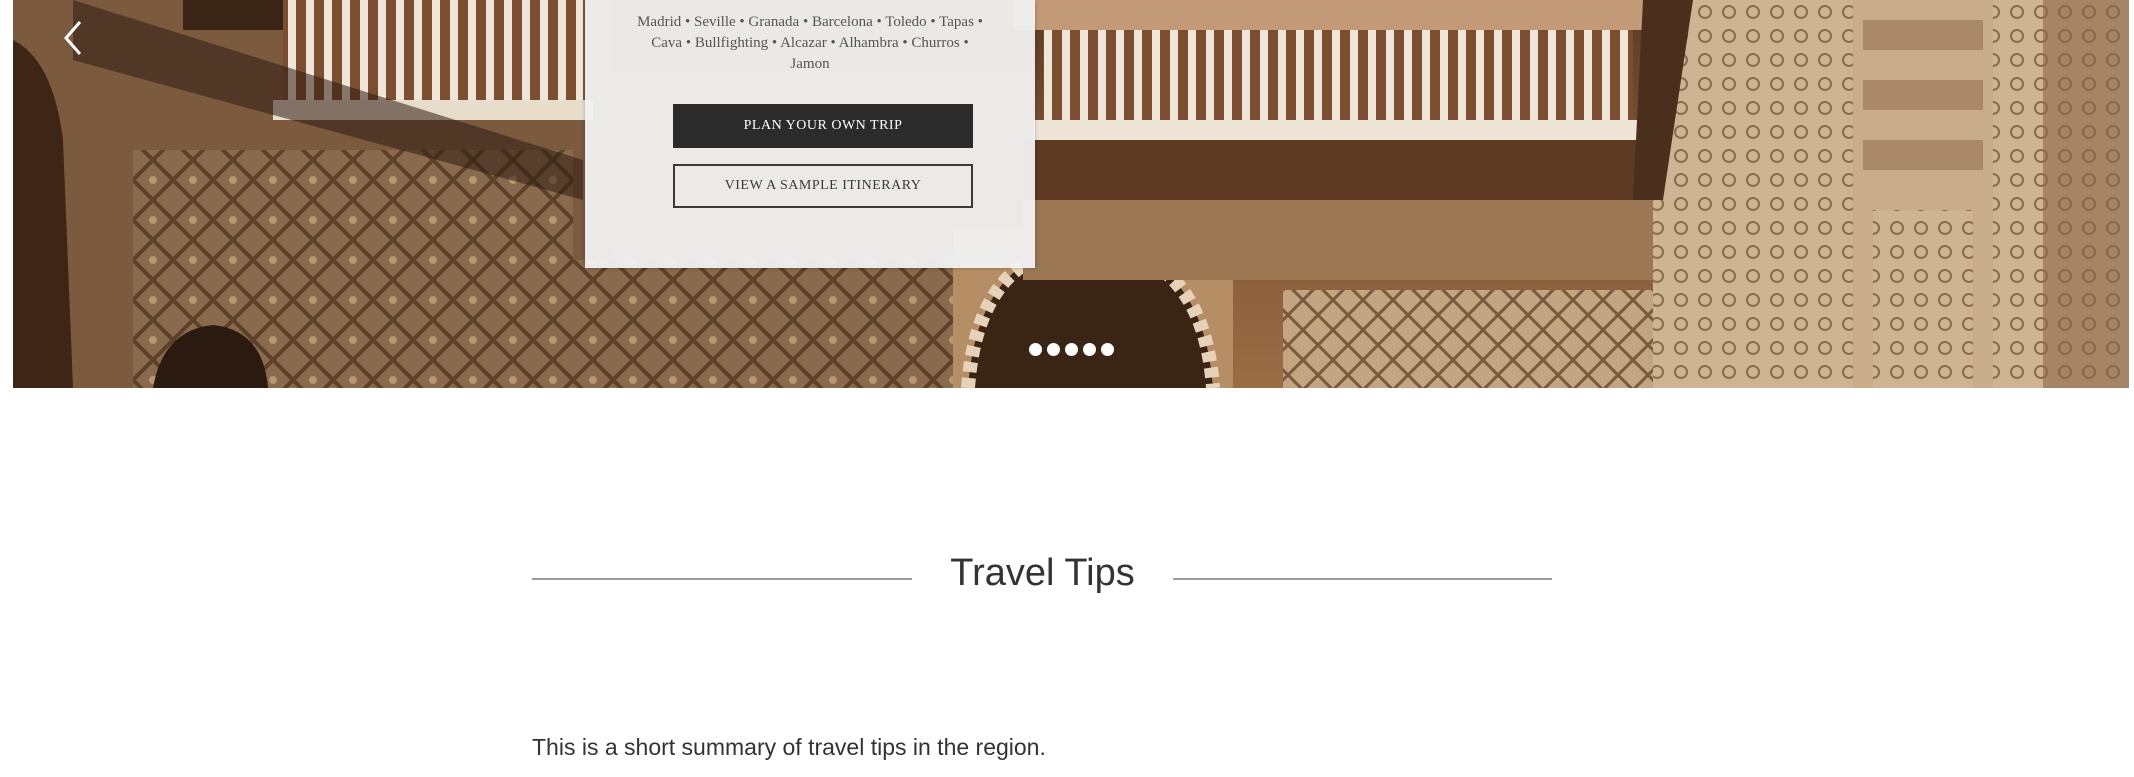  What do you see at coordinates (823, 186) in the screenshot?
I see `sample-itinerary-button: VIEW A SAMPLE ITINERARY` at bounding box center [823, 186].